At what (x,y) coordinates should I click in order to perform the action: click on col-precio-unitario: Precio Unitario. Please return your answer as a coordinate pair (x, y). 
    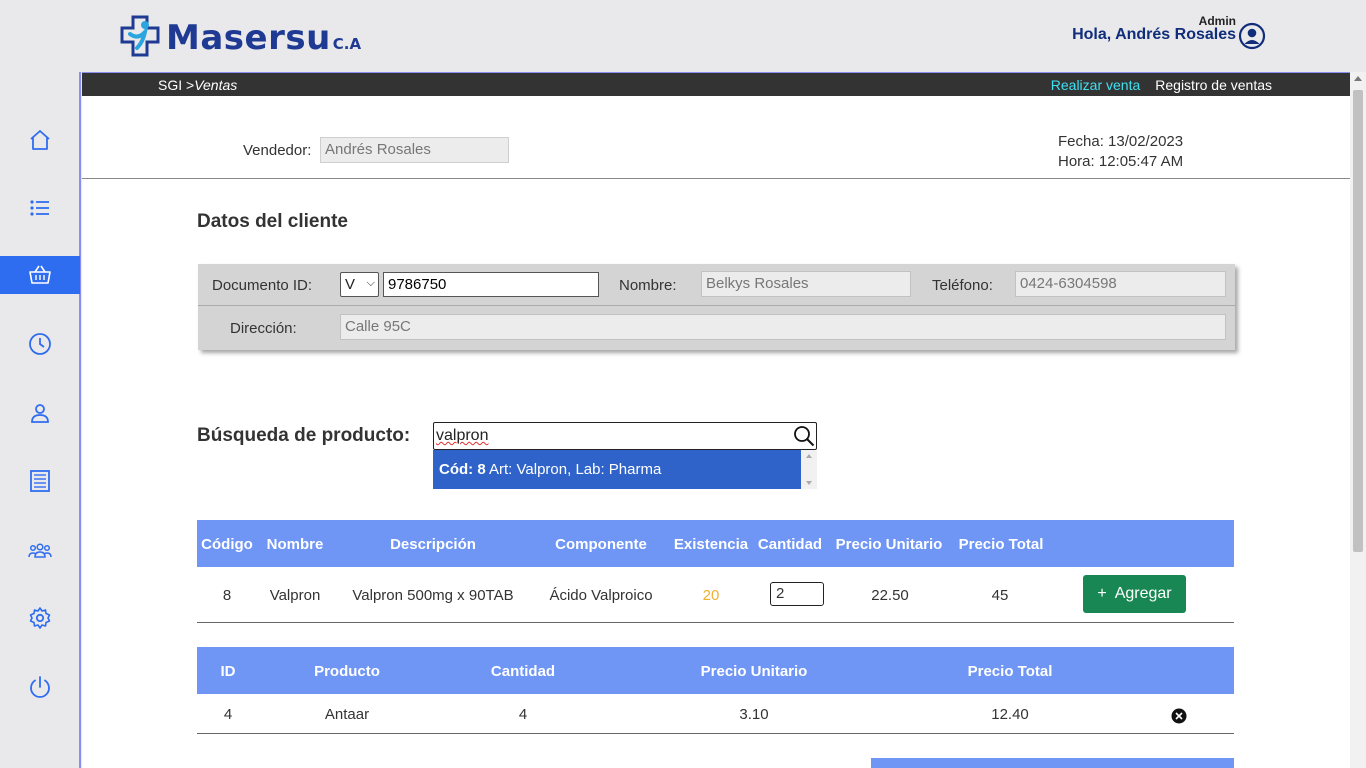
    Looking at the image, I should click on (889, 544).